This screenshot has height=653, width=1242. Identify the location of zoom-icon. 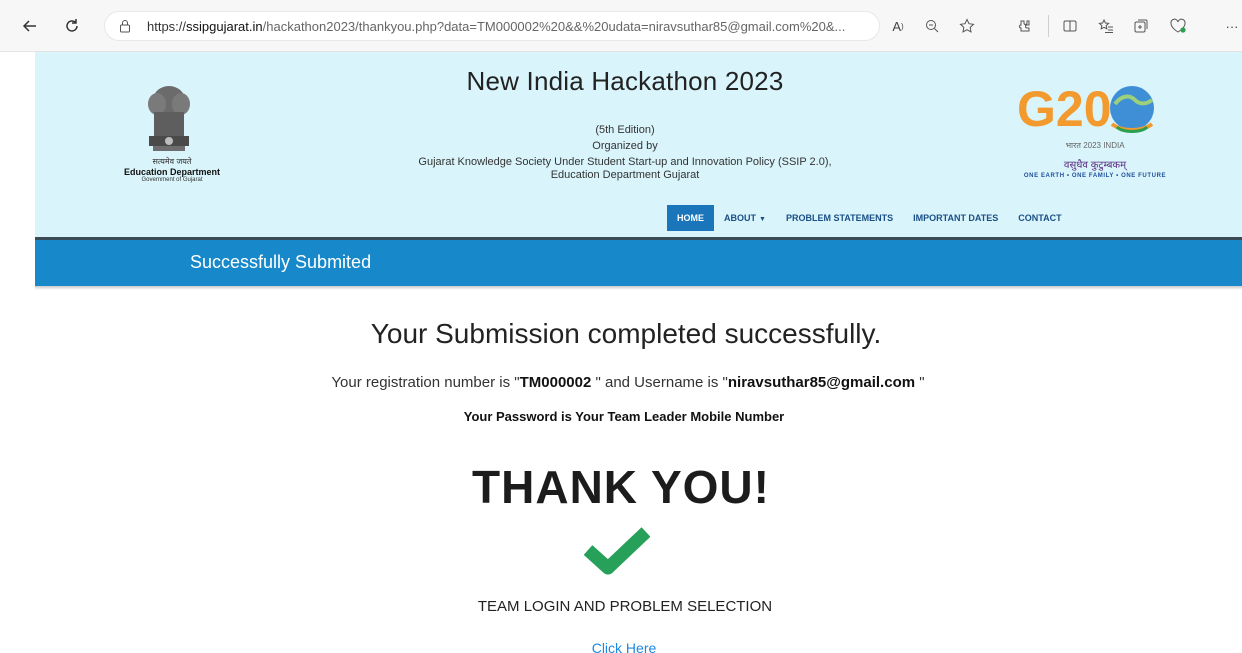
(932, 26).